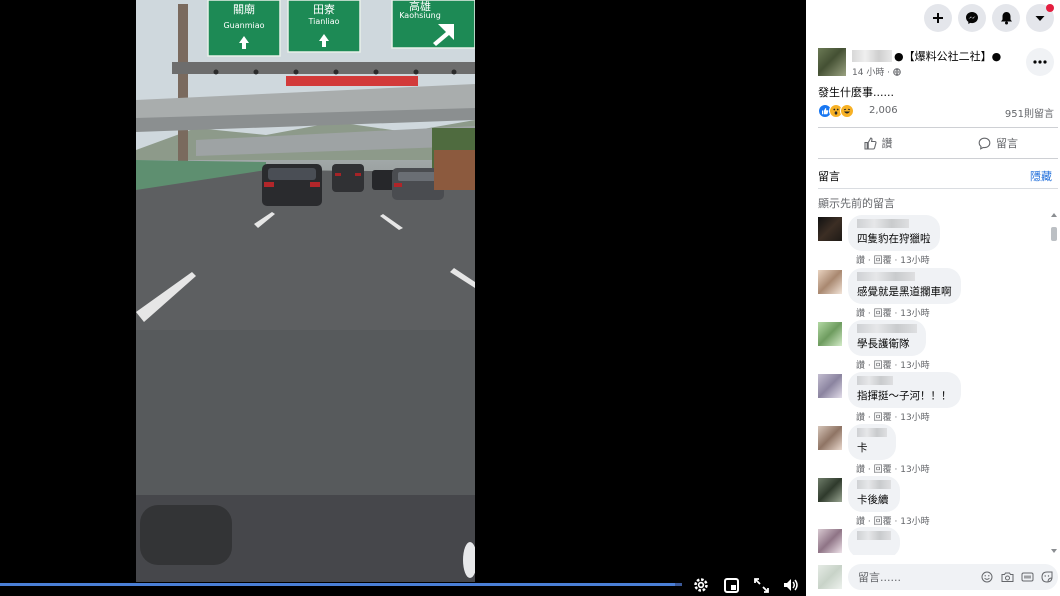 The height and width of the screenshot is (596, 1060). I want to click on post-header: ●【爆料公社二社】● 14 小時 ·, so click(936, 64).